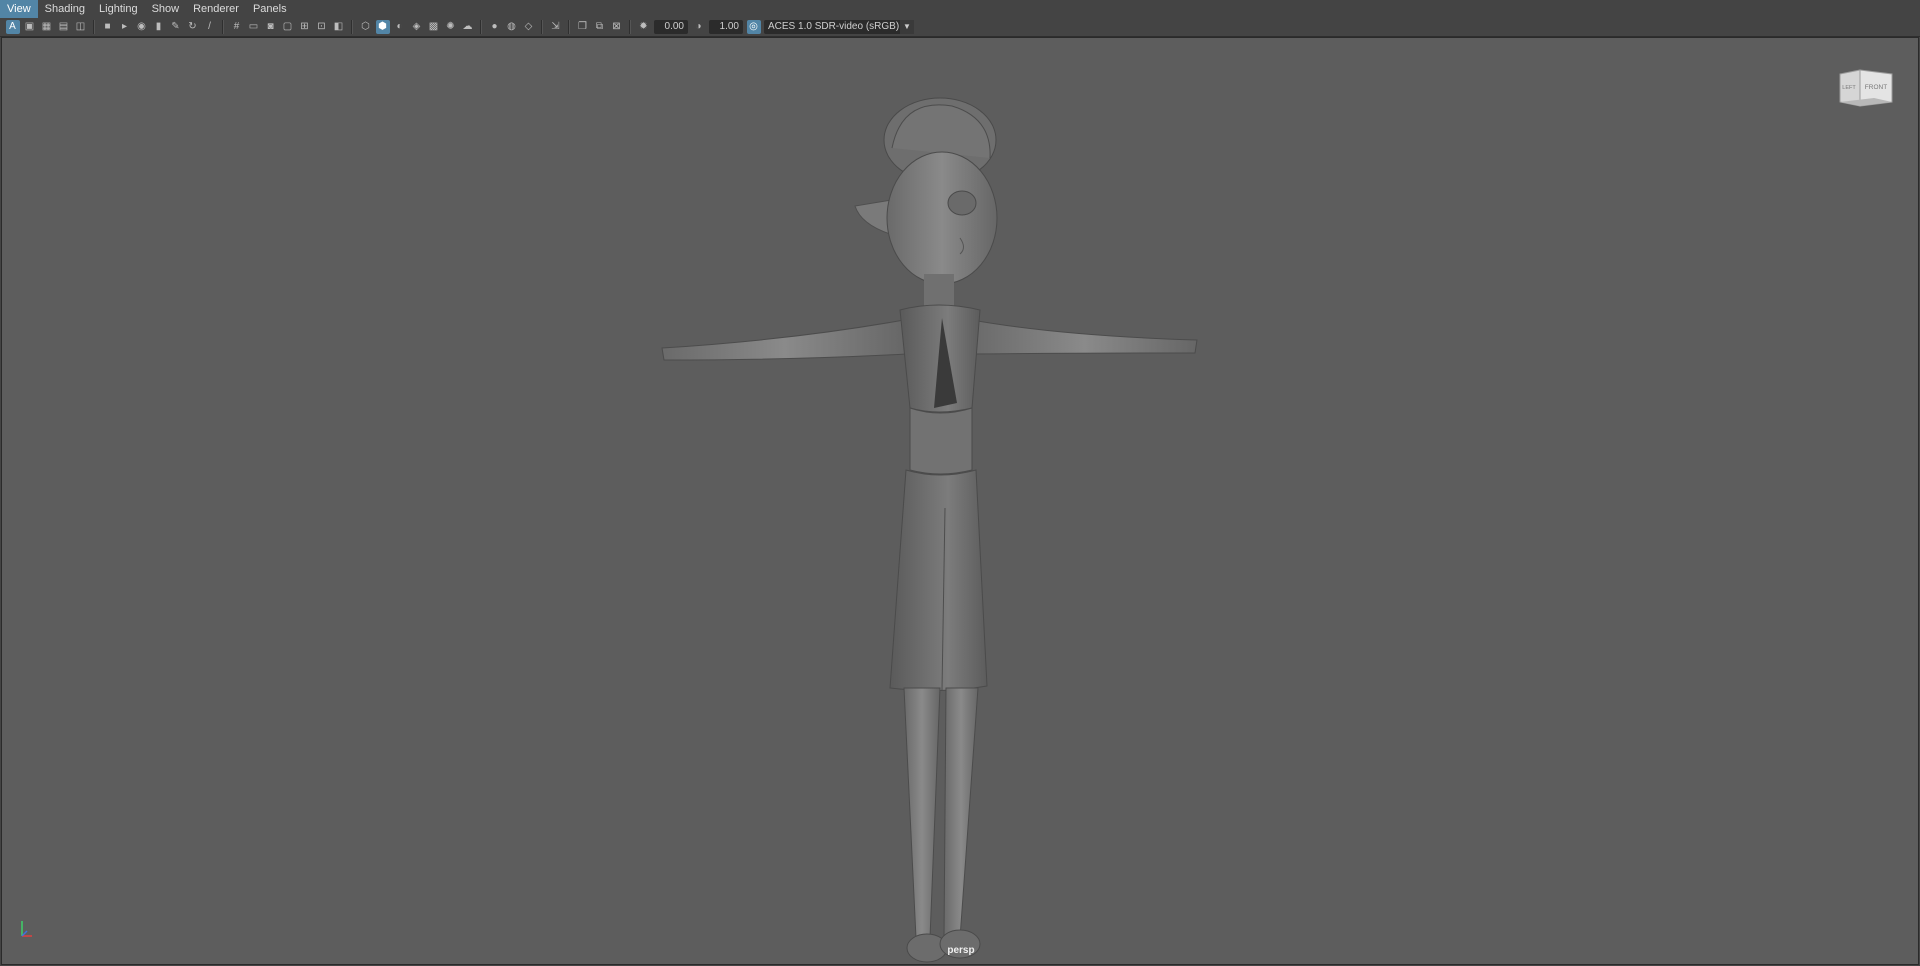 This screenshot has width=1920, height=966. I want to click on grid-icon: #, so click(237, 27).